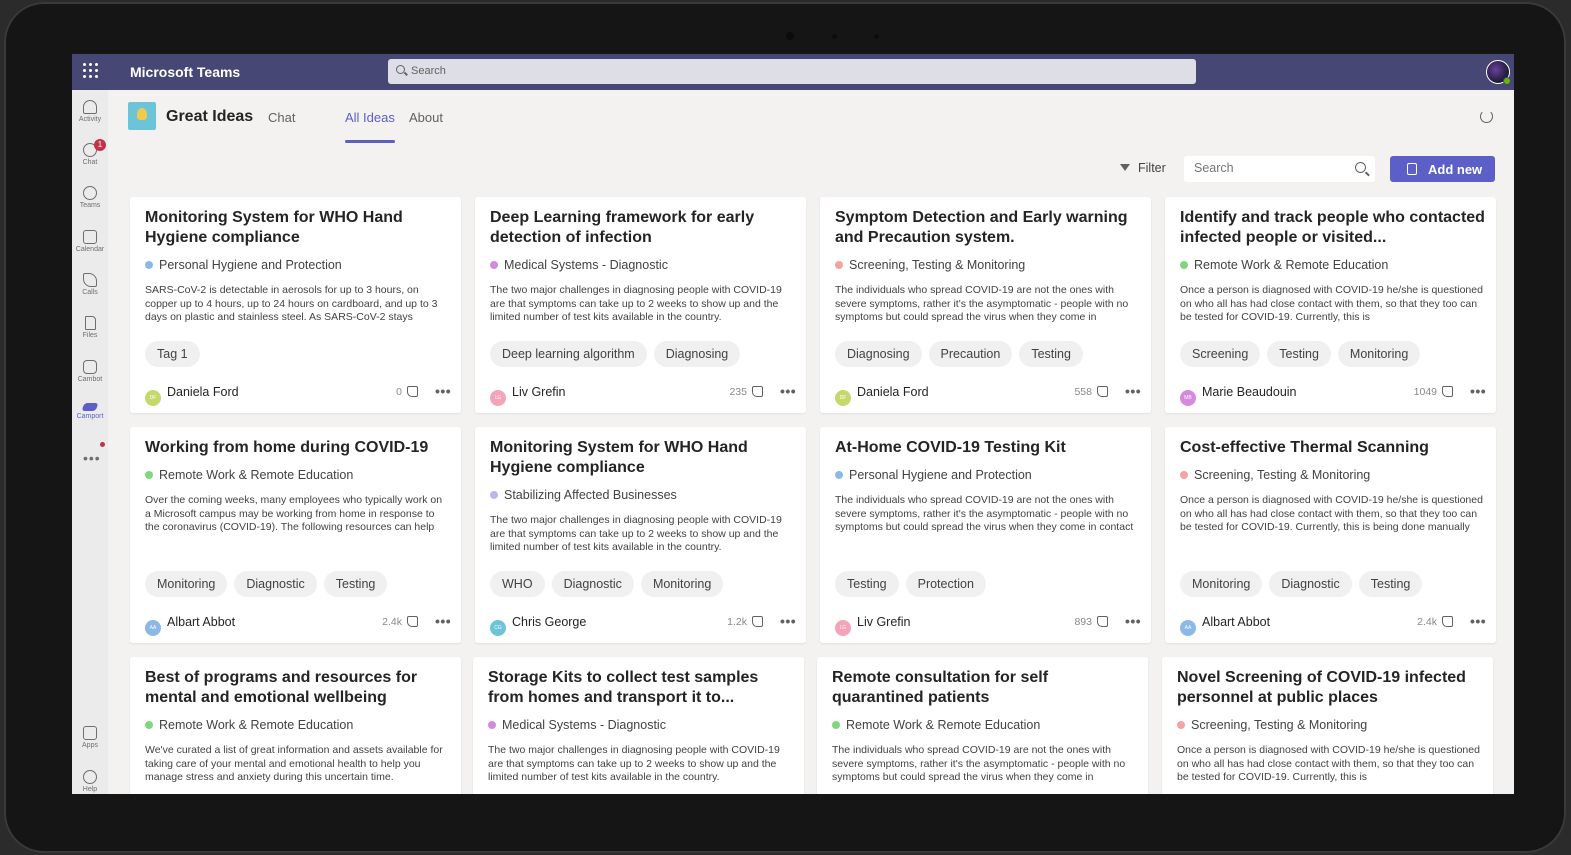 Image resolution: width=1571 pixels, height=855 pixels. Describe the element at coordinates (1498, 72) in the screenshot. I see `profile-avatar` at that location.